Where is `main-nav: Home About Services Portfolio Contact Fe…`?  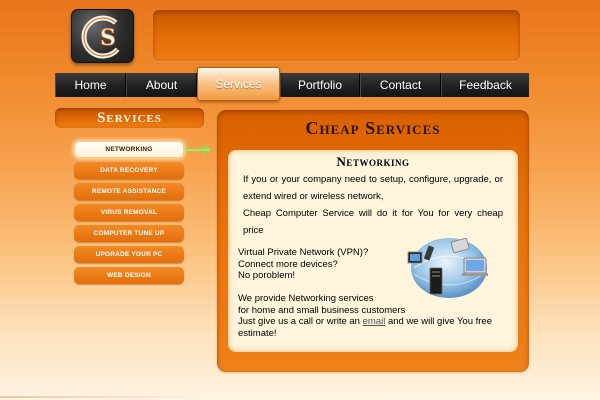
main-nav: Home About Services Portfolio Contact Fe… is located at coordinates (292, 84).